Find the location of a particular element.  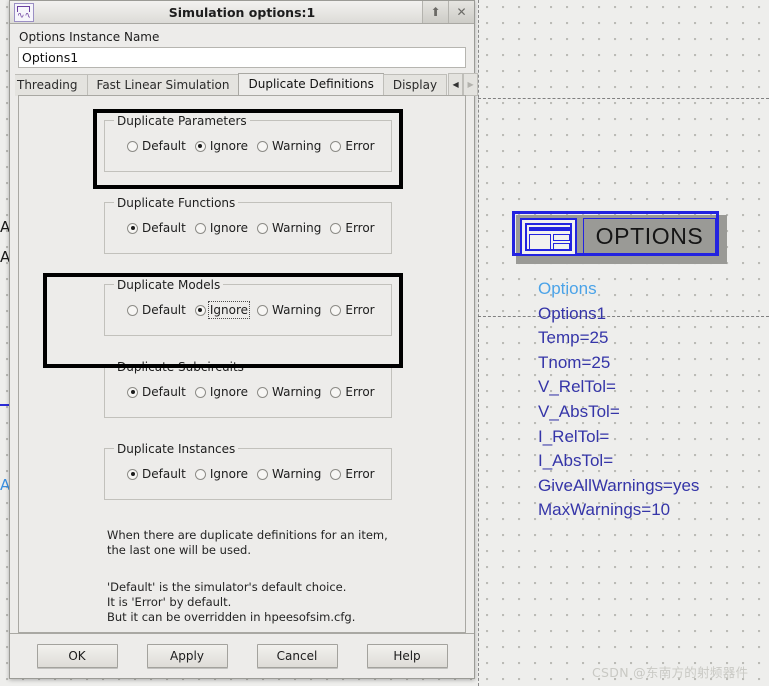

radio-group-duplicate-instances: Default Ignore Warning Error is located at coordinates (251, 474).